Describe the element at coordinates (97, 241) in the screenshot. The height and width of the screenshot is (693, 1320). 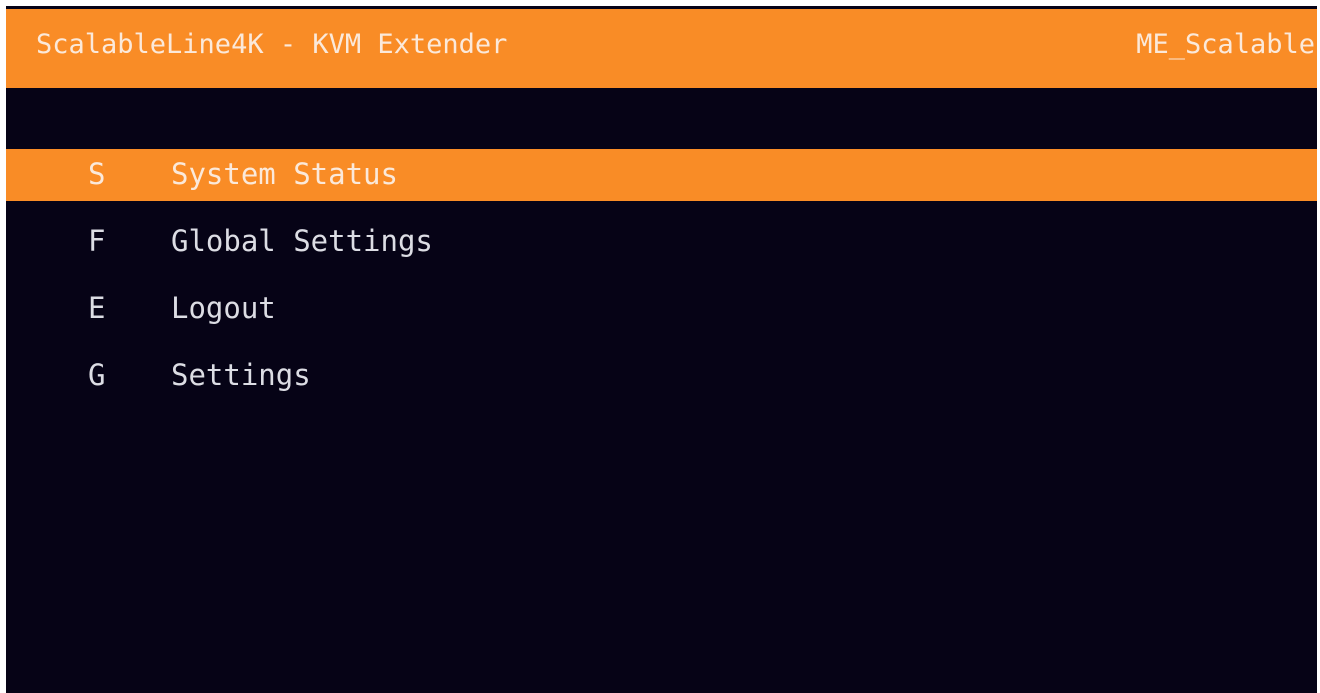
I see `menu-item-hotkey: F` at that location.